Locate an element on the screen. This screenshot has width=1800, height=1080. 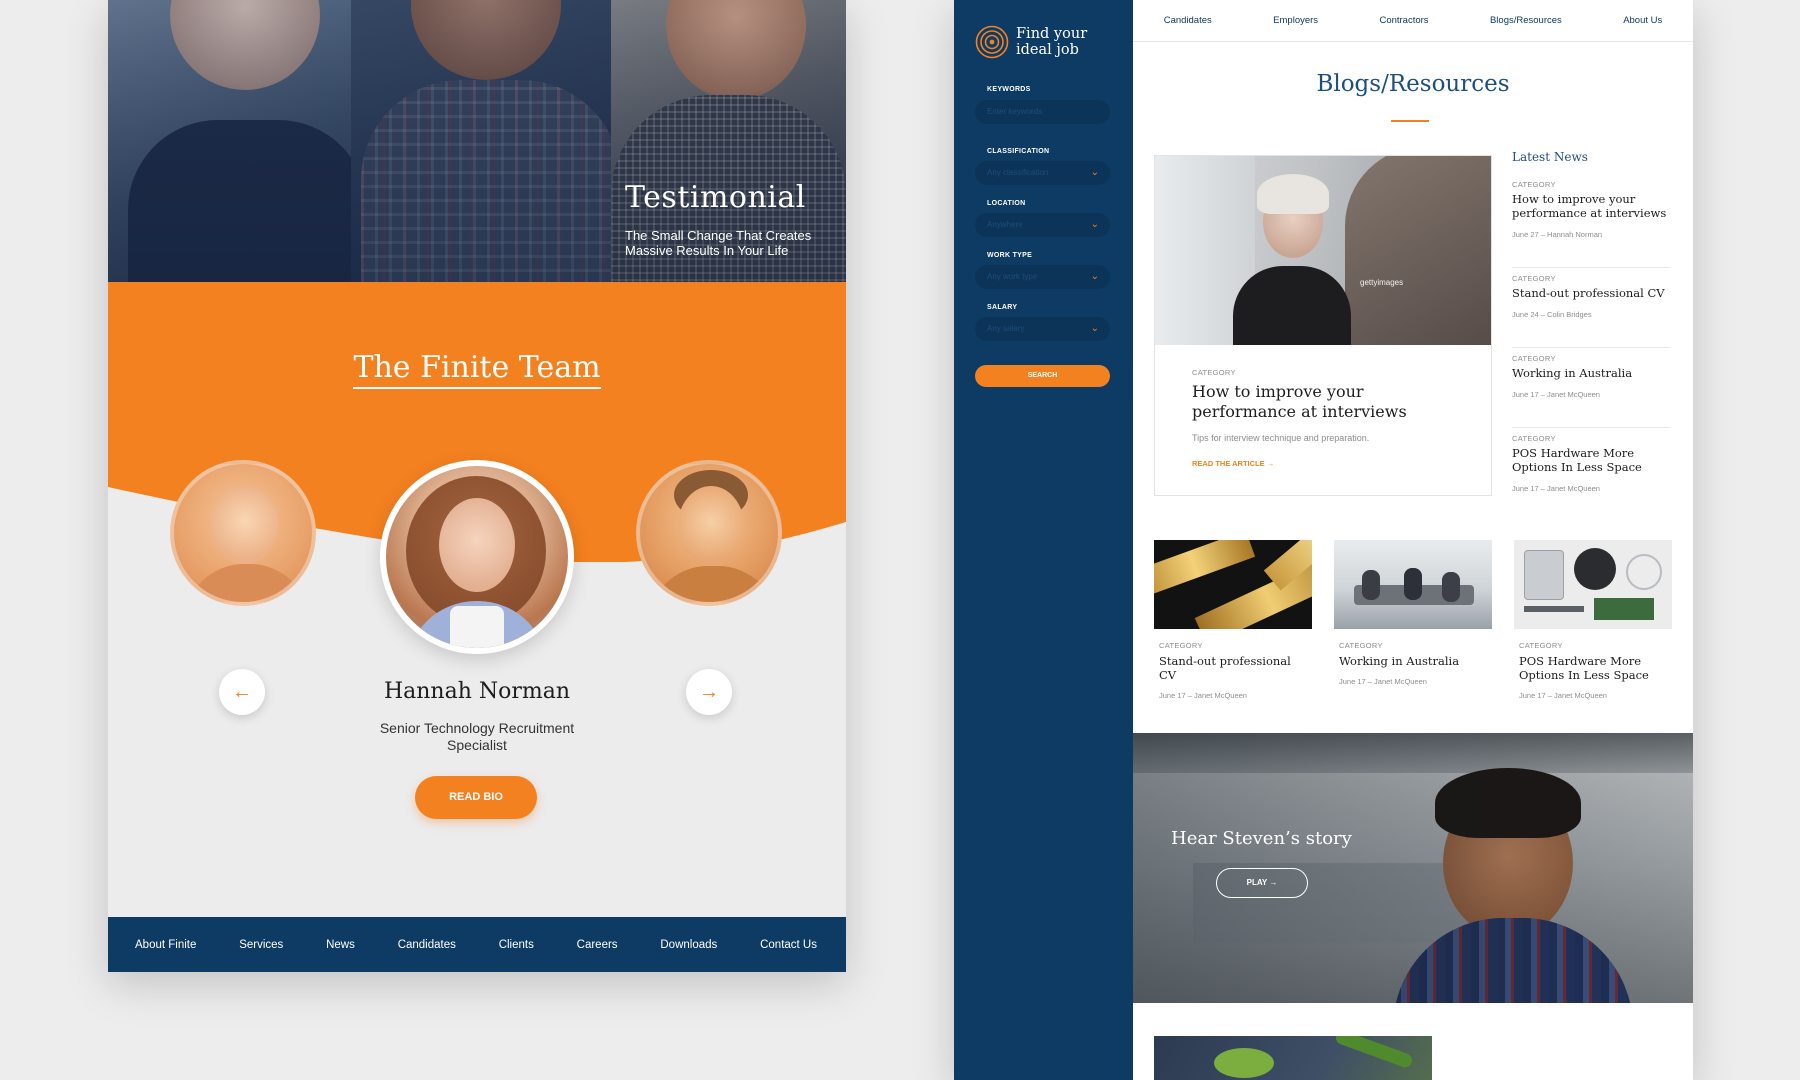
logo-icon is located at coordinates (992, 42).